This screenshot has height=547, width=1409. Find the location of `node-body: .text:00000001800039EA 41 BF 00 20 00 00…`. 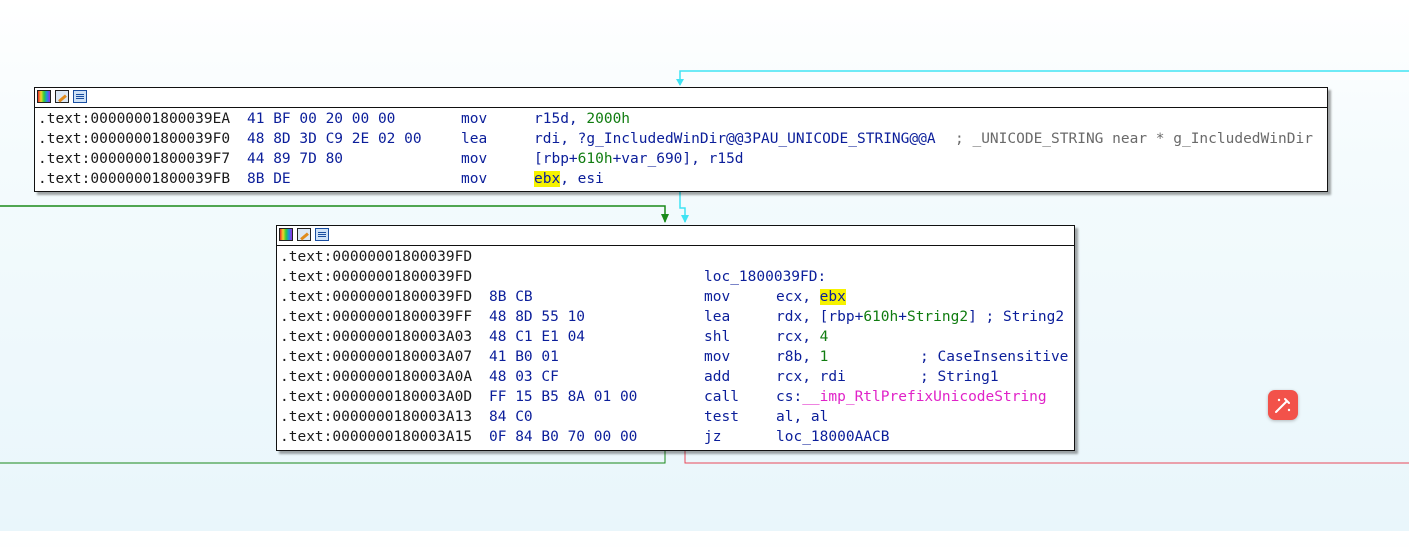

node-body: .text:00000001800039EA 41 BF 00 20 00 00… is located at coordinates (681, 149).